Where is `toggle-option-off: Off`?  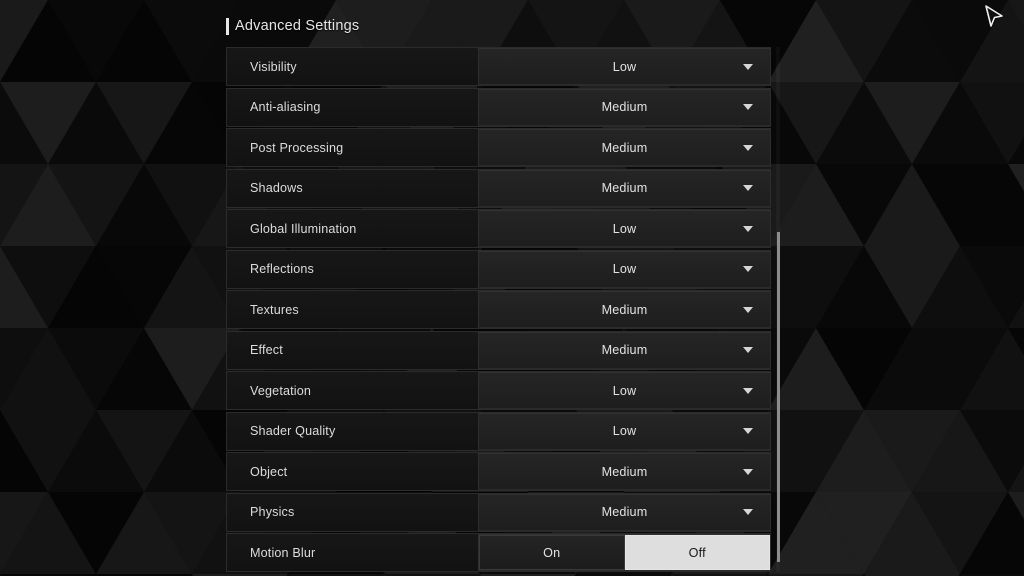
toggle-option-off: Off is located at coordinates (697, 552).